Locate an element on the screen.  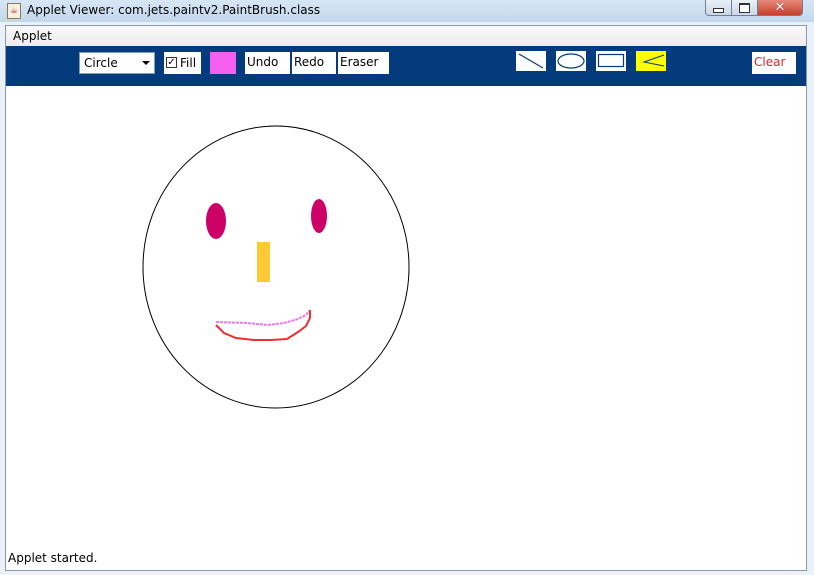
line-tool-icon is located at coordinates (531, 61).